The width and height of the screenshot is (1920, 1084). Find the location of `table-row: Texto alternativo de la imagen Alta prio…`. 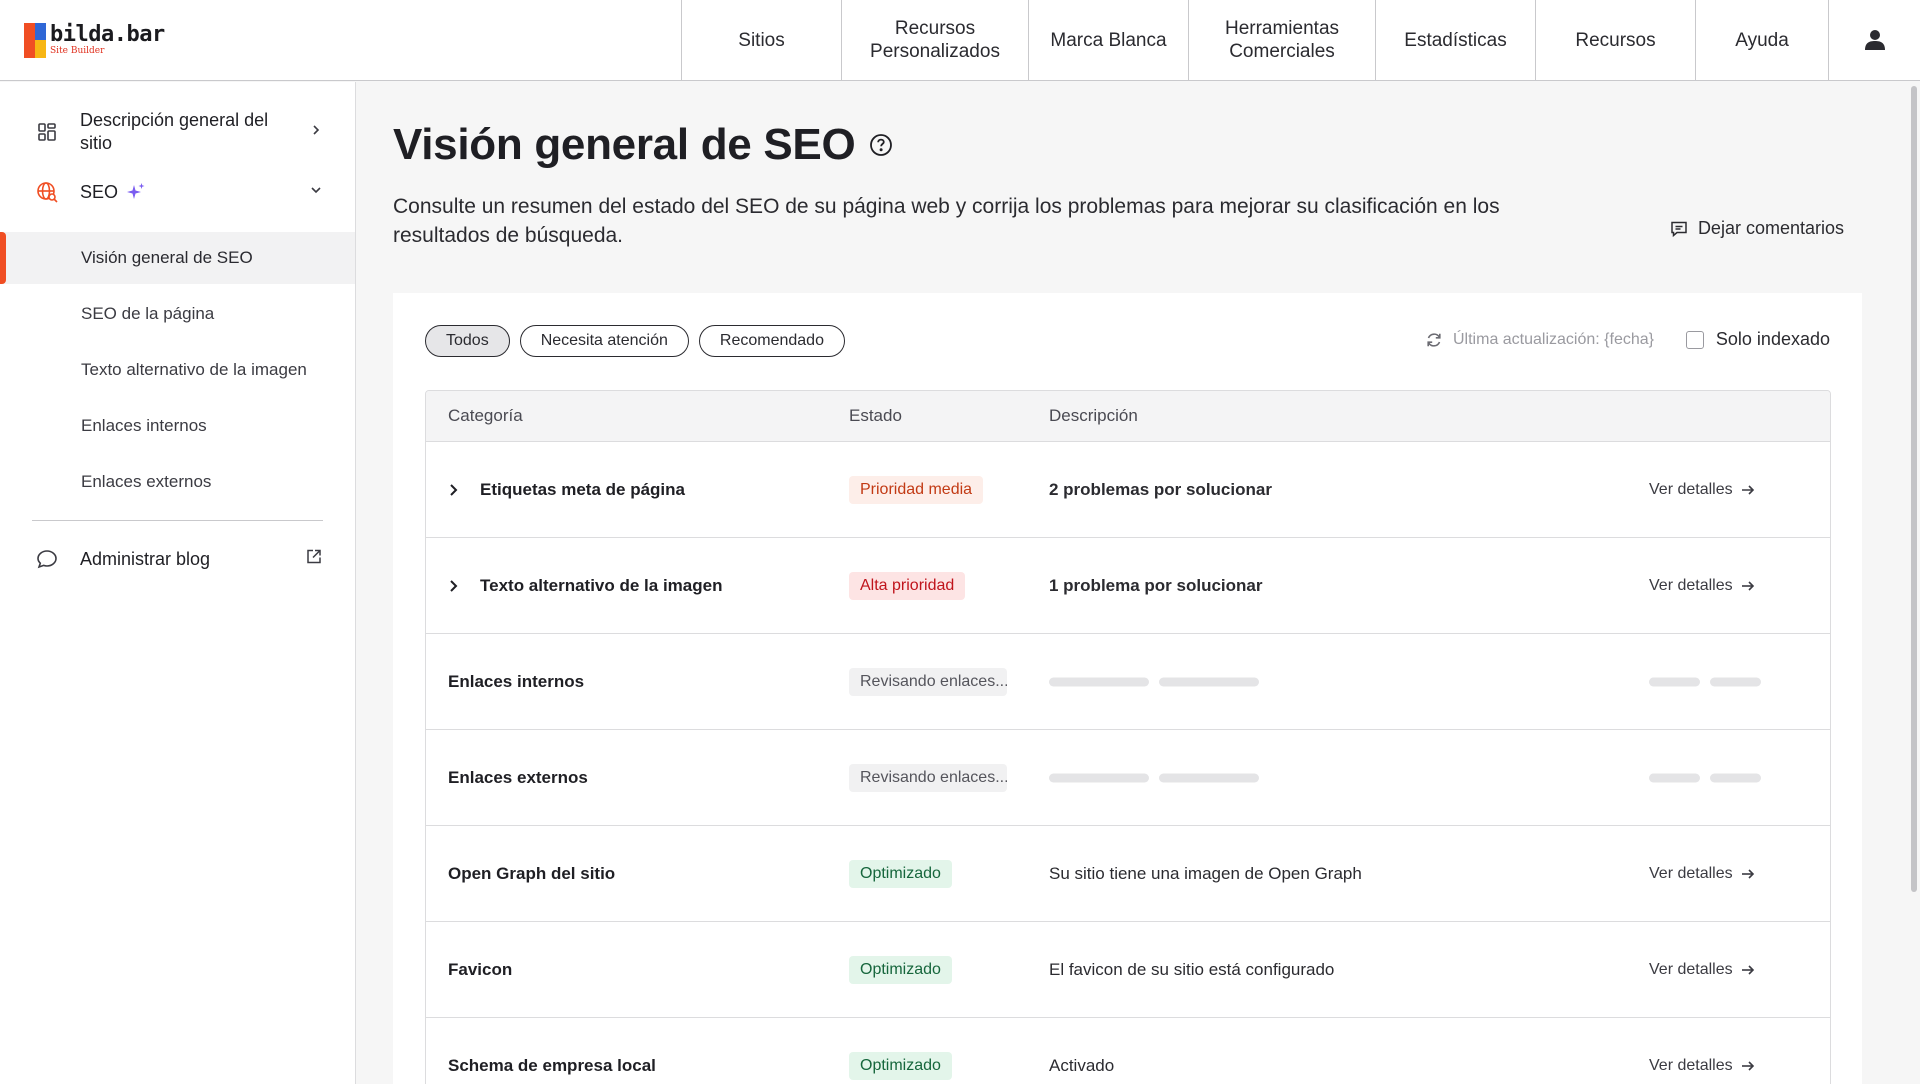

table-row: Texto alternativo de la imagen Alta prio… is located at coordinates (1128, 585).